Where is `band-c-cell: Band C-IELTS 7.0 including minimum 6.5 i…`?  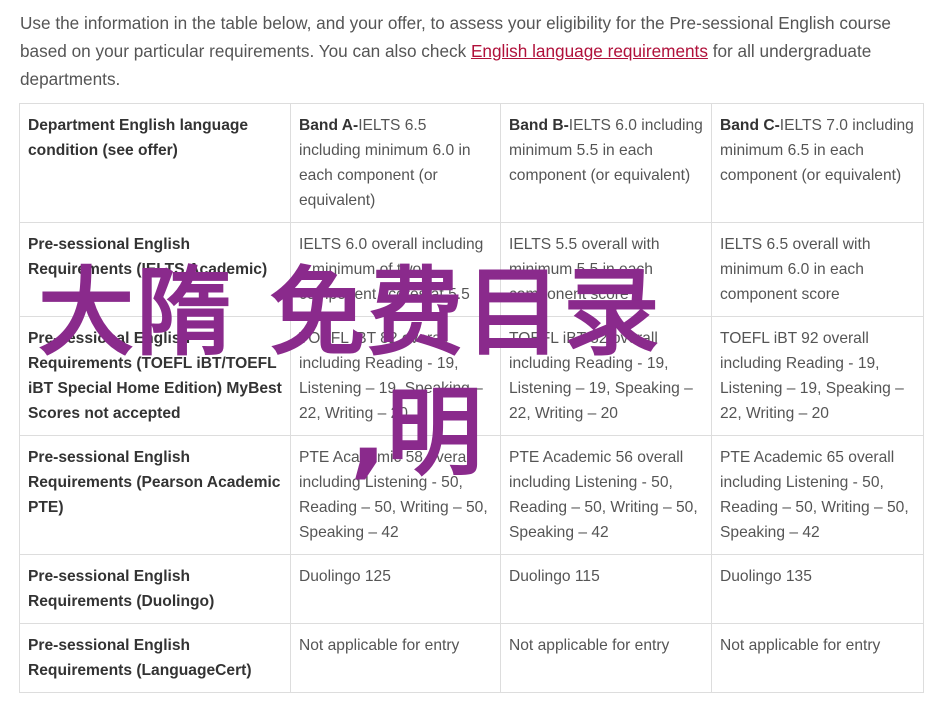
band-c-cell: Band C-IELTS 7.0 including minimum 6.5 i… is located at coordinates (817, 163).